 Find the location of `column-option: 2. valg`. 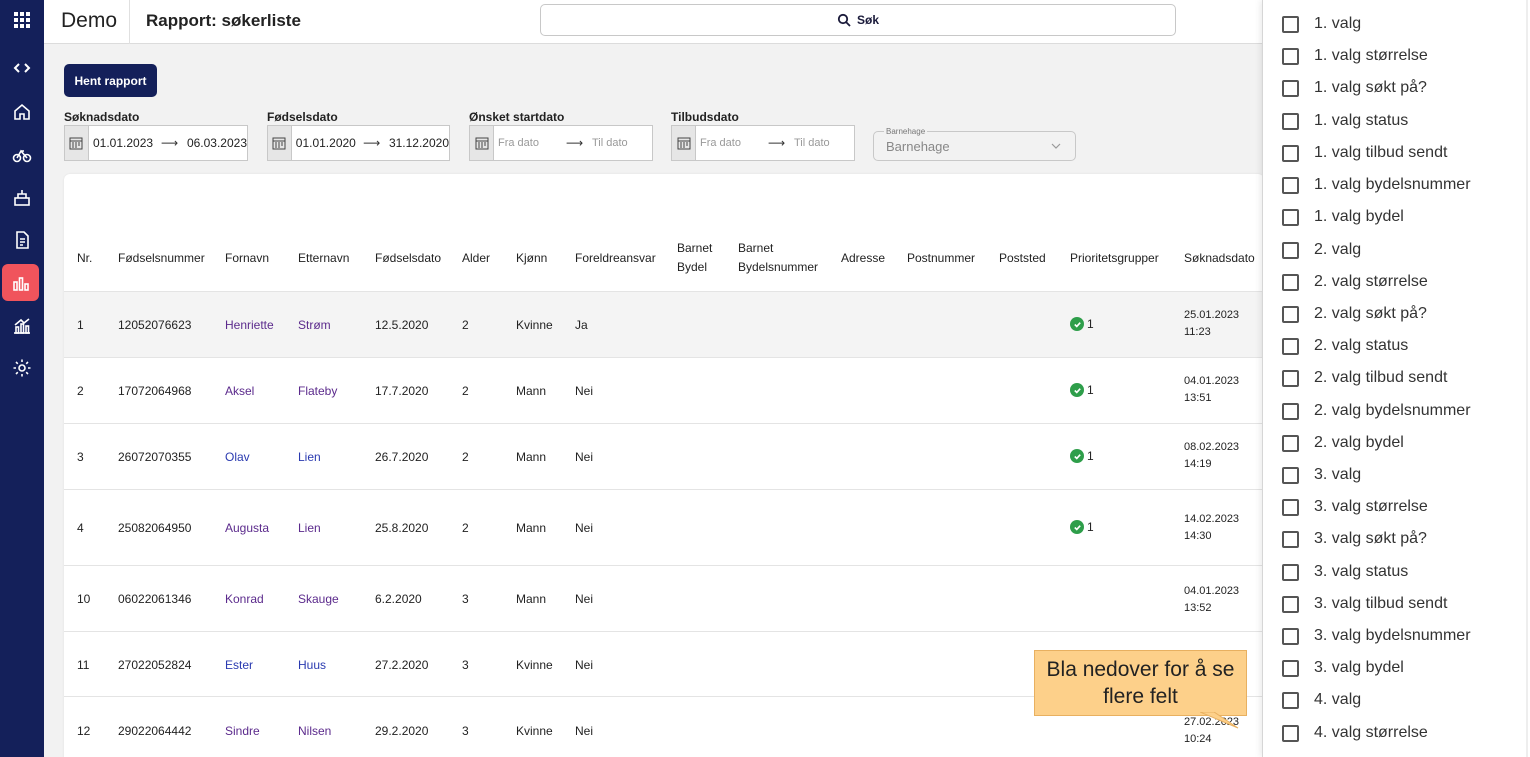

column-option: 2. valg is located at coordinates (1396, 250).